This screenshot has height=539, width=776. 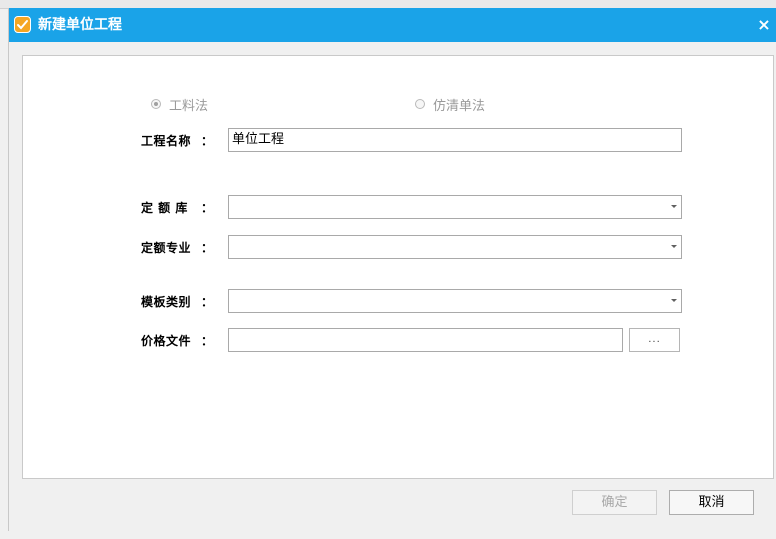 I want to click on project-name-input: 单位工程, so click(x=455, y=140).